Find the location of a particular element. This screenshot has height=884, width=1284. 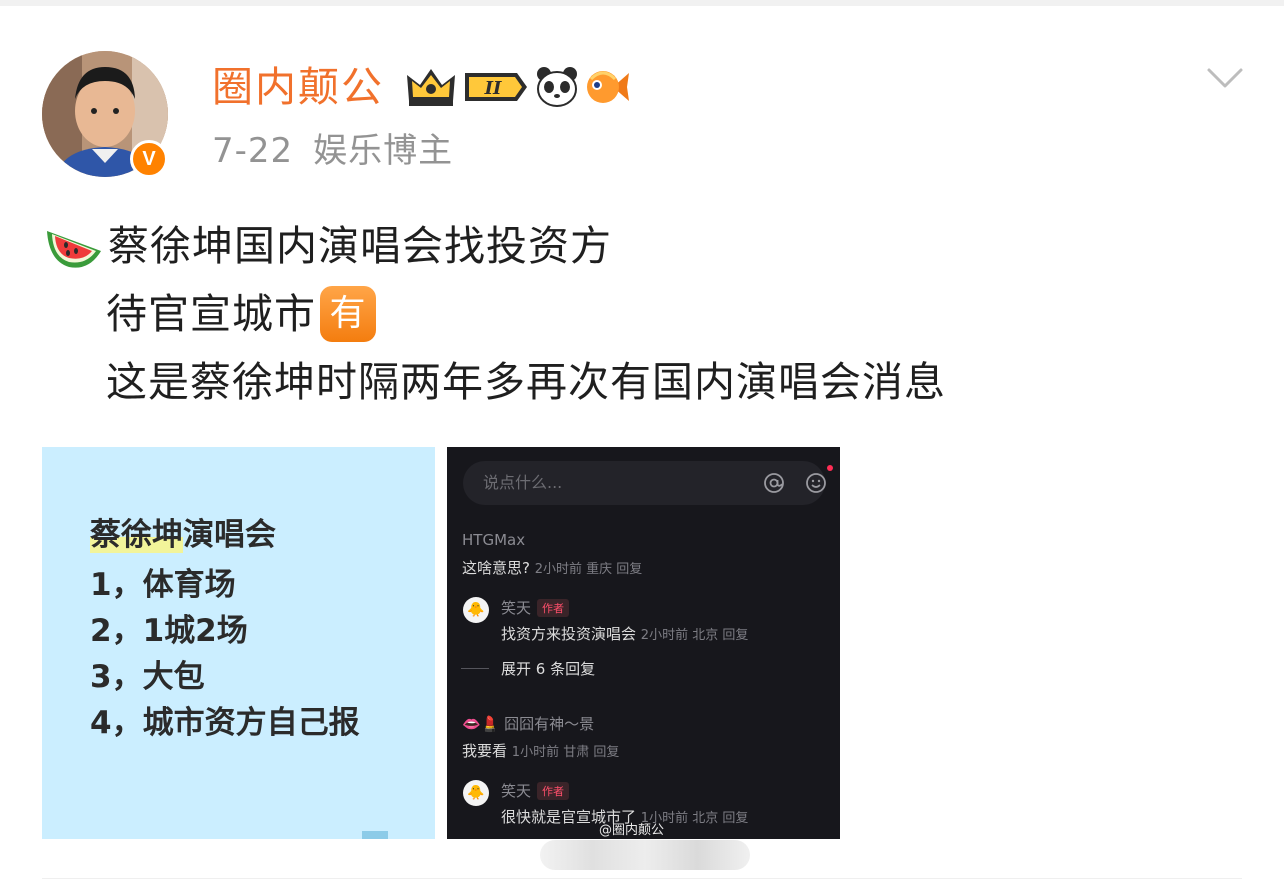

post-line-2: 待官宣城市 有 is located at coordinates (495, 314).